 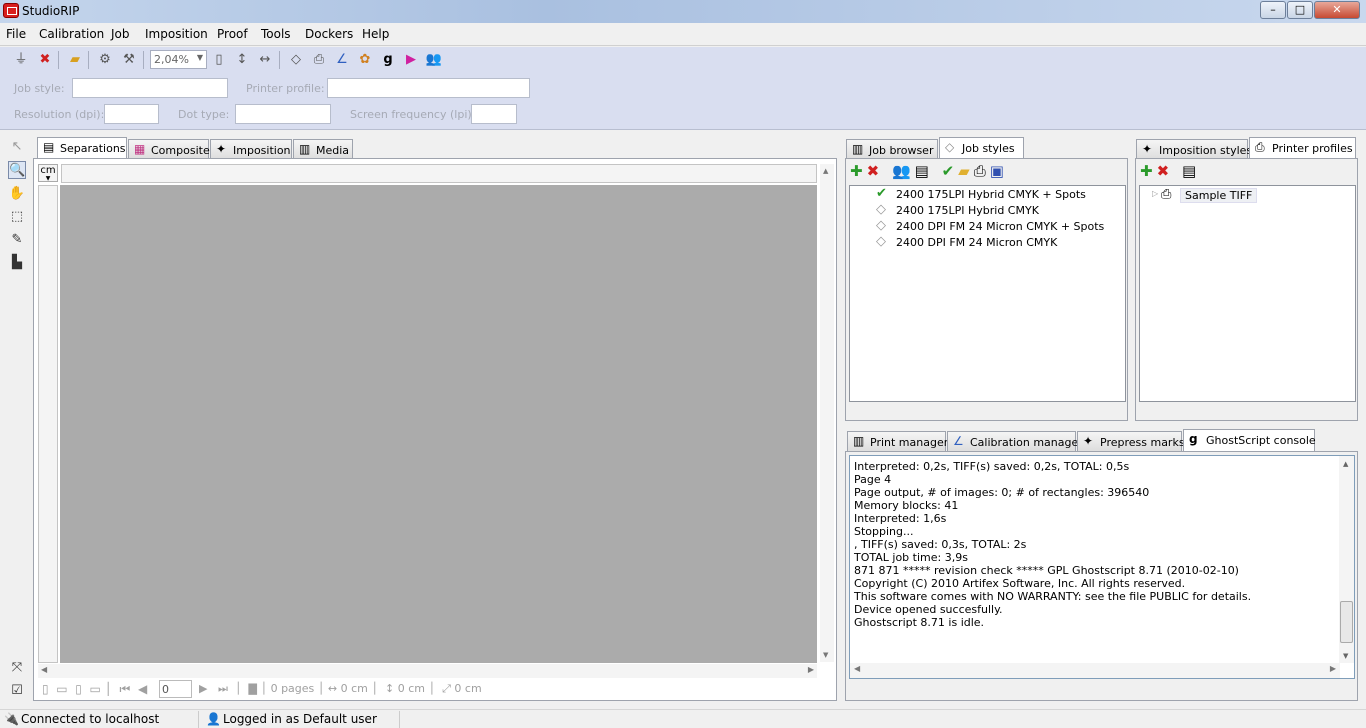 I want to click on edit-tool-icon: ✎, so click(x=17, y=240).